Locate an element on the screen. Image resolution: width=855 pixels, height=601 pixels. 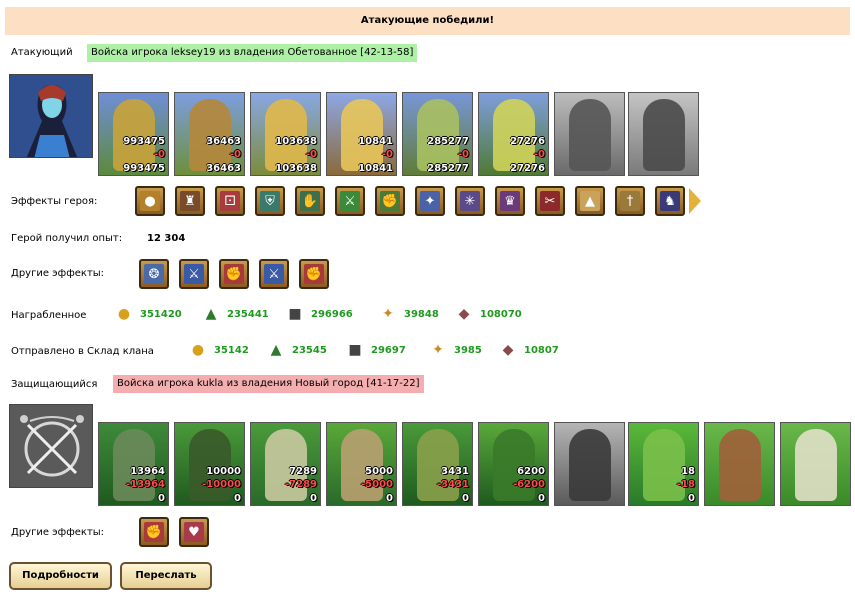
wood-icon: ▲ is located at coordinates (211, 314).